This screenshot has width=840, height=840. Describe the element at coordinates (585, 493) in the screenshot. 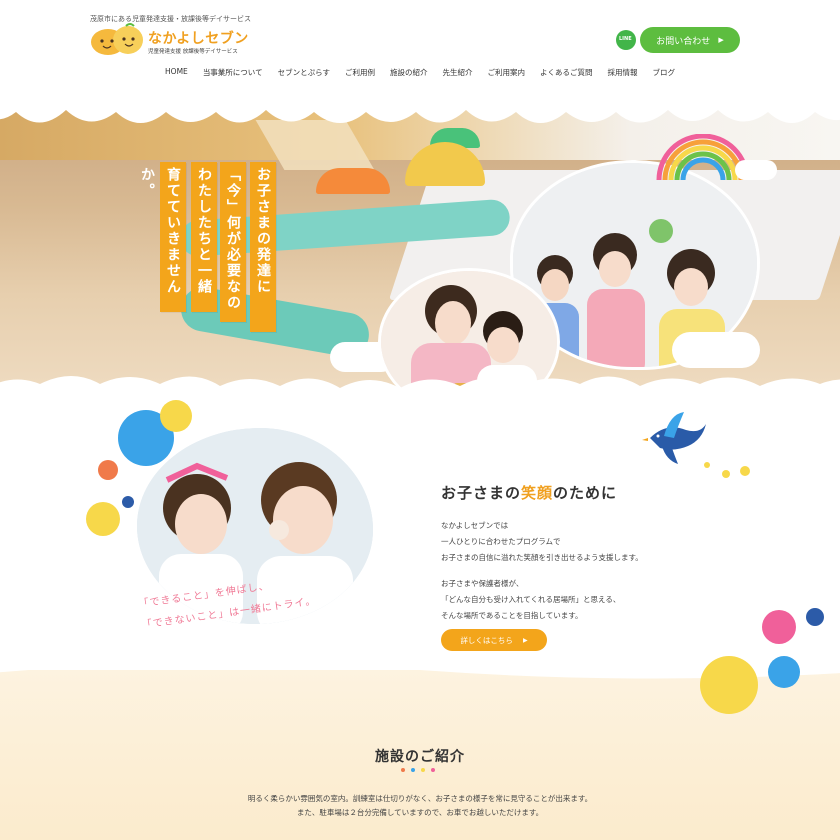

I see `about-title-post: のために` at that location.